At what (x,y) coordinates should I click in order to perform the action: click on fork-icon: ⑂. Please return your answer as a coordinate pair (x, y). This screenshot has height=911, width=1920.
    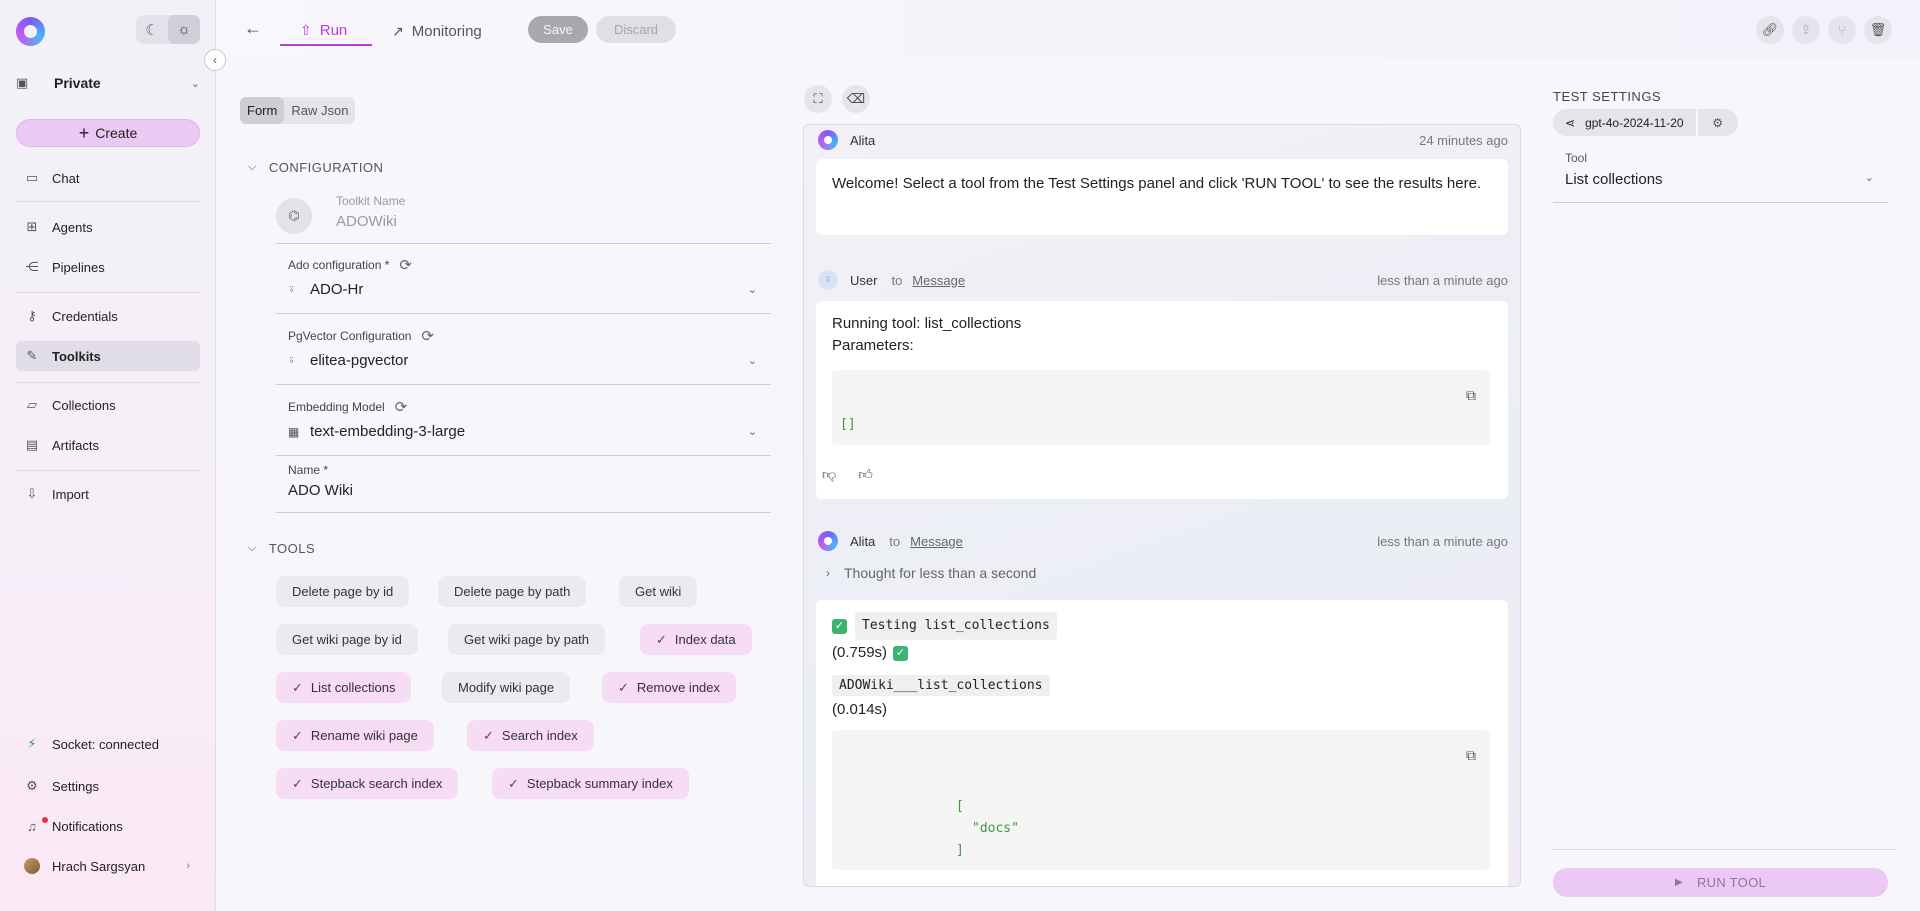
    Looking at the image, I should click on (1842, 30).